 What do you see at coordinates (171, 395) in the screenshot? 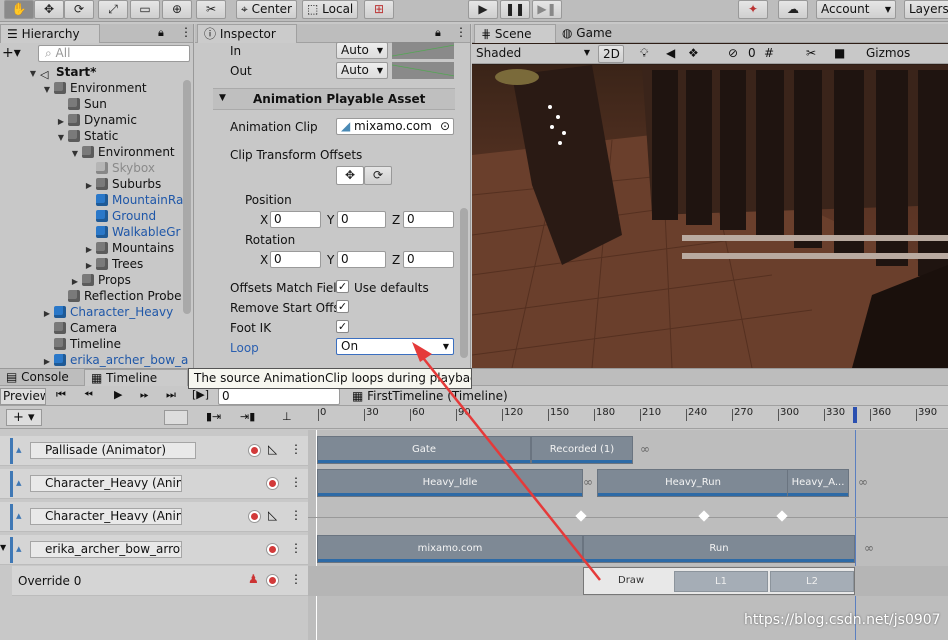
I see `go-last-button: ⏭` at bounding box center [171, 395].